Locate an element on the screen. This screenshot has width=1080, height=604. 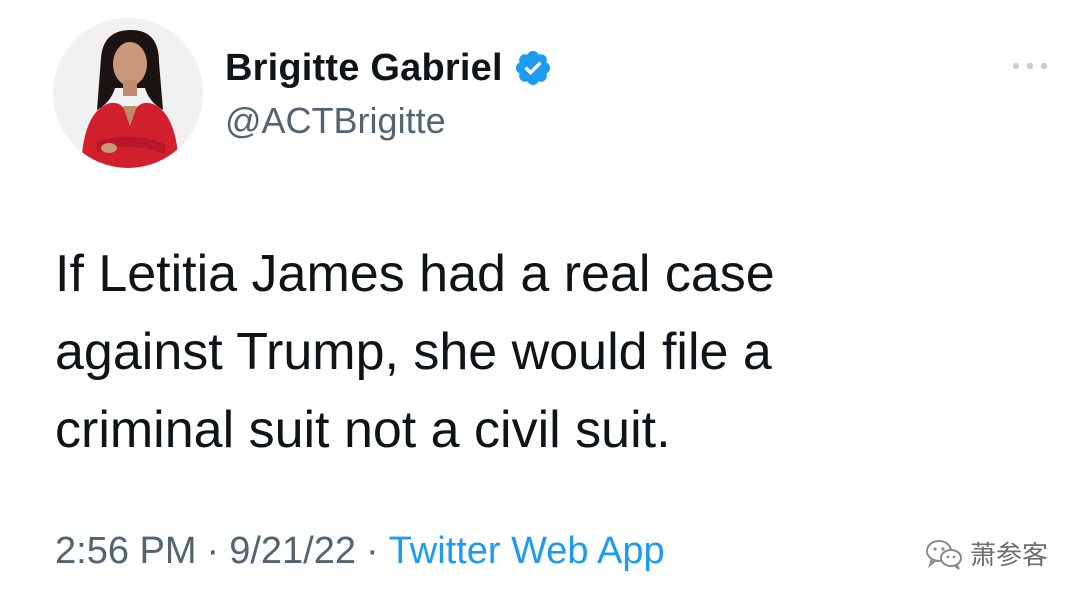
wechat-icon is located at coordinates (943, 554).